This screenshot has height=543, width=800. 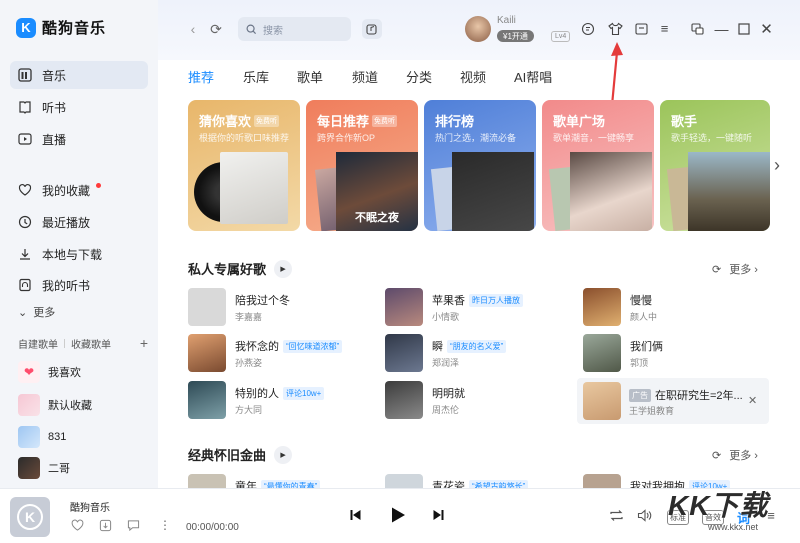 What do you see at coordinates (278, 483) in the screenshot?
I see `song-title: 童年 “最懂你的青春”` at bounding box center [278, 483].